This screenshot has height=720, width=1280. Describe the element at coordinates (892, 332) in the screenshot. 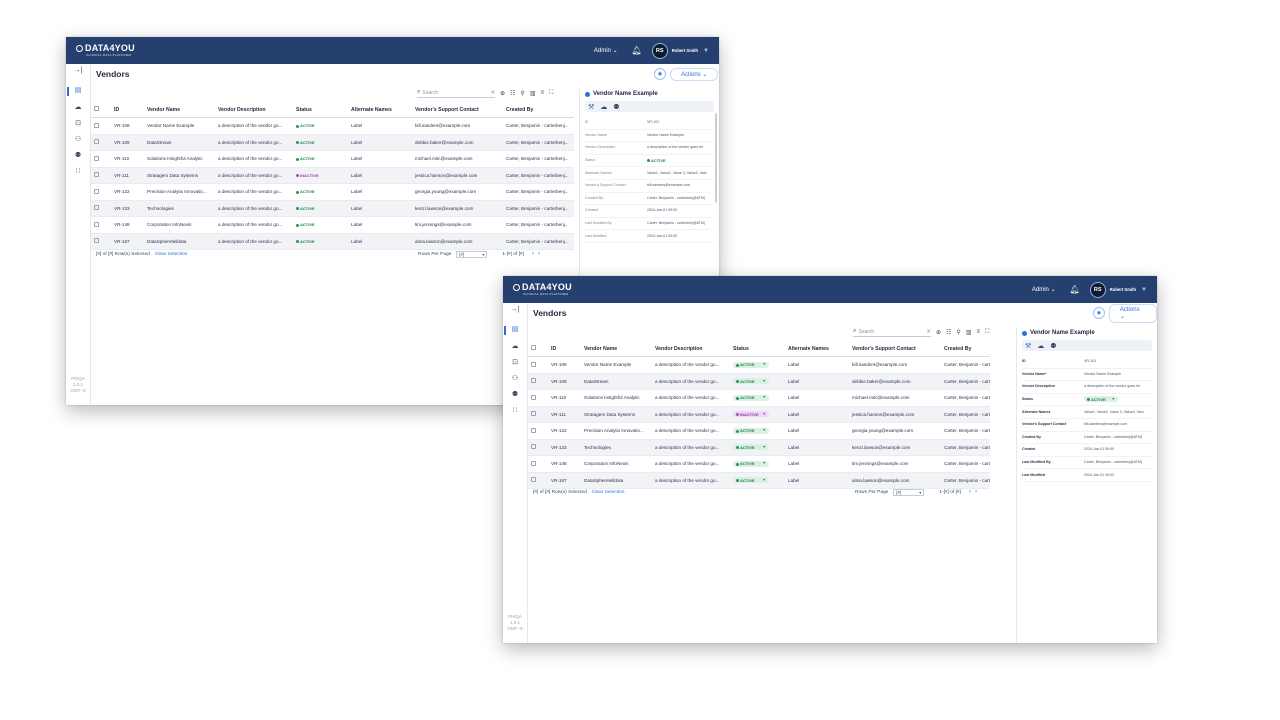

I see `search-input: ⌕ Search ✕` at that location.